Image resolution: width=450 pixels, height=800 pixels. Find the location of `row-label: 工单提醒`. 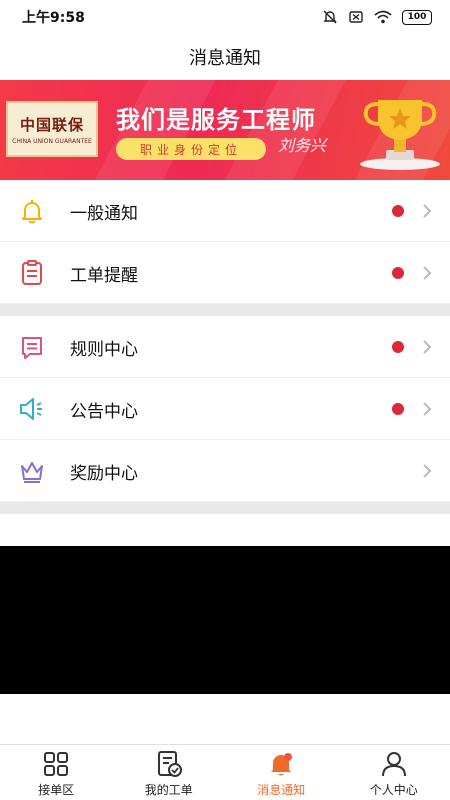

row-label: 工单提醒 is located at coordinates (104, 275).